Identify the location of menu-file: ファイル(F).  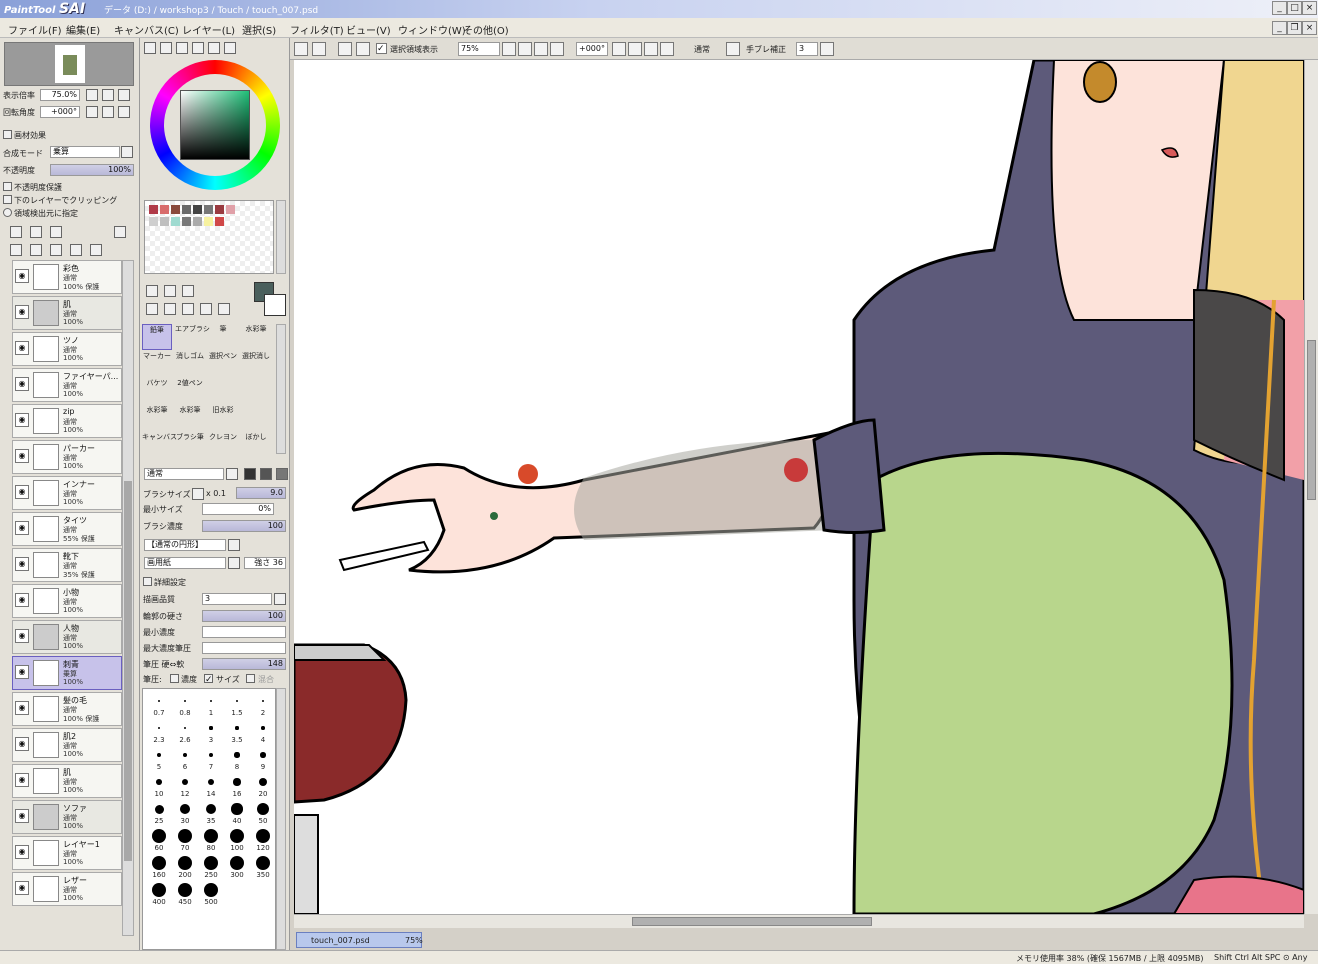
(35, 29).